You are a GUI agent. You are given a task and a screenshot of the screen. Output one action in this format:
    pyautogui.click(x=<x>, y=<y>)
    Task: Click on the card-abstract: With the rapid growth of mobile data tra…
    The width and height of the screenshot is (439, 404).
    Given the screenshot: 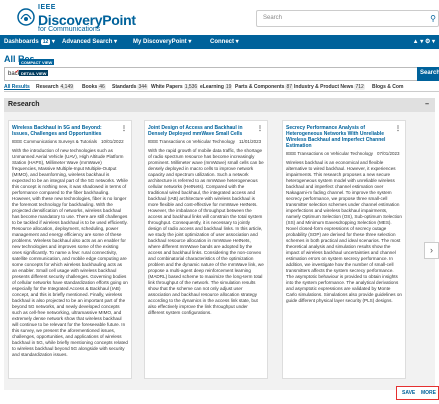 What is the action you would take?
    pyautogui.click(x=206, y=231)
    